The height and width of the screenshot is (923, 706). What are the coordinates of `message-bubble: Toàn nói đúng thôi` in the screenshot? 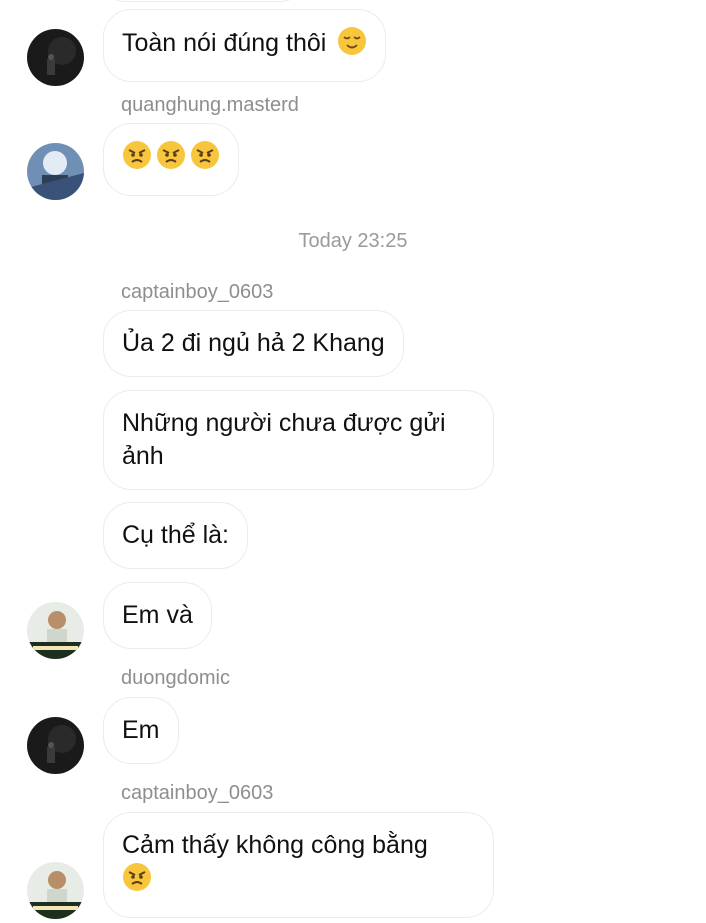 It's located at (245, 45).